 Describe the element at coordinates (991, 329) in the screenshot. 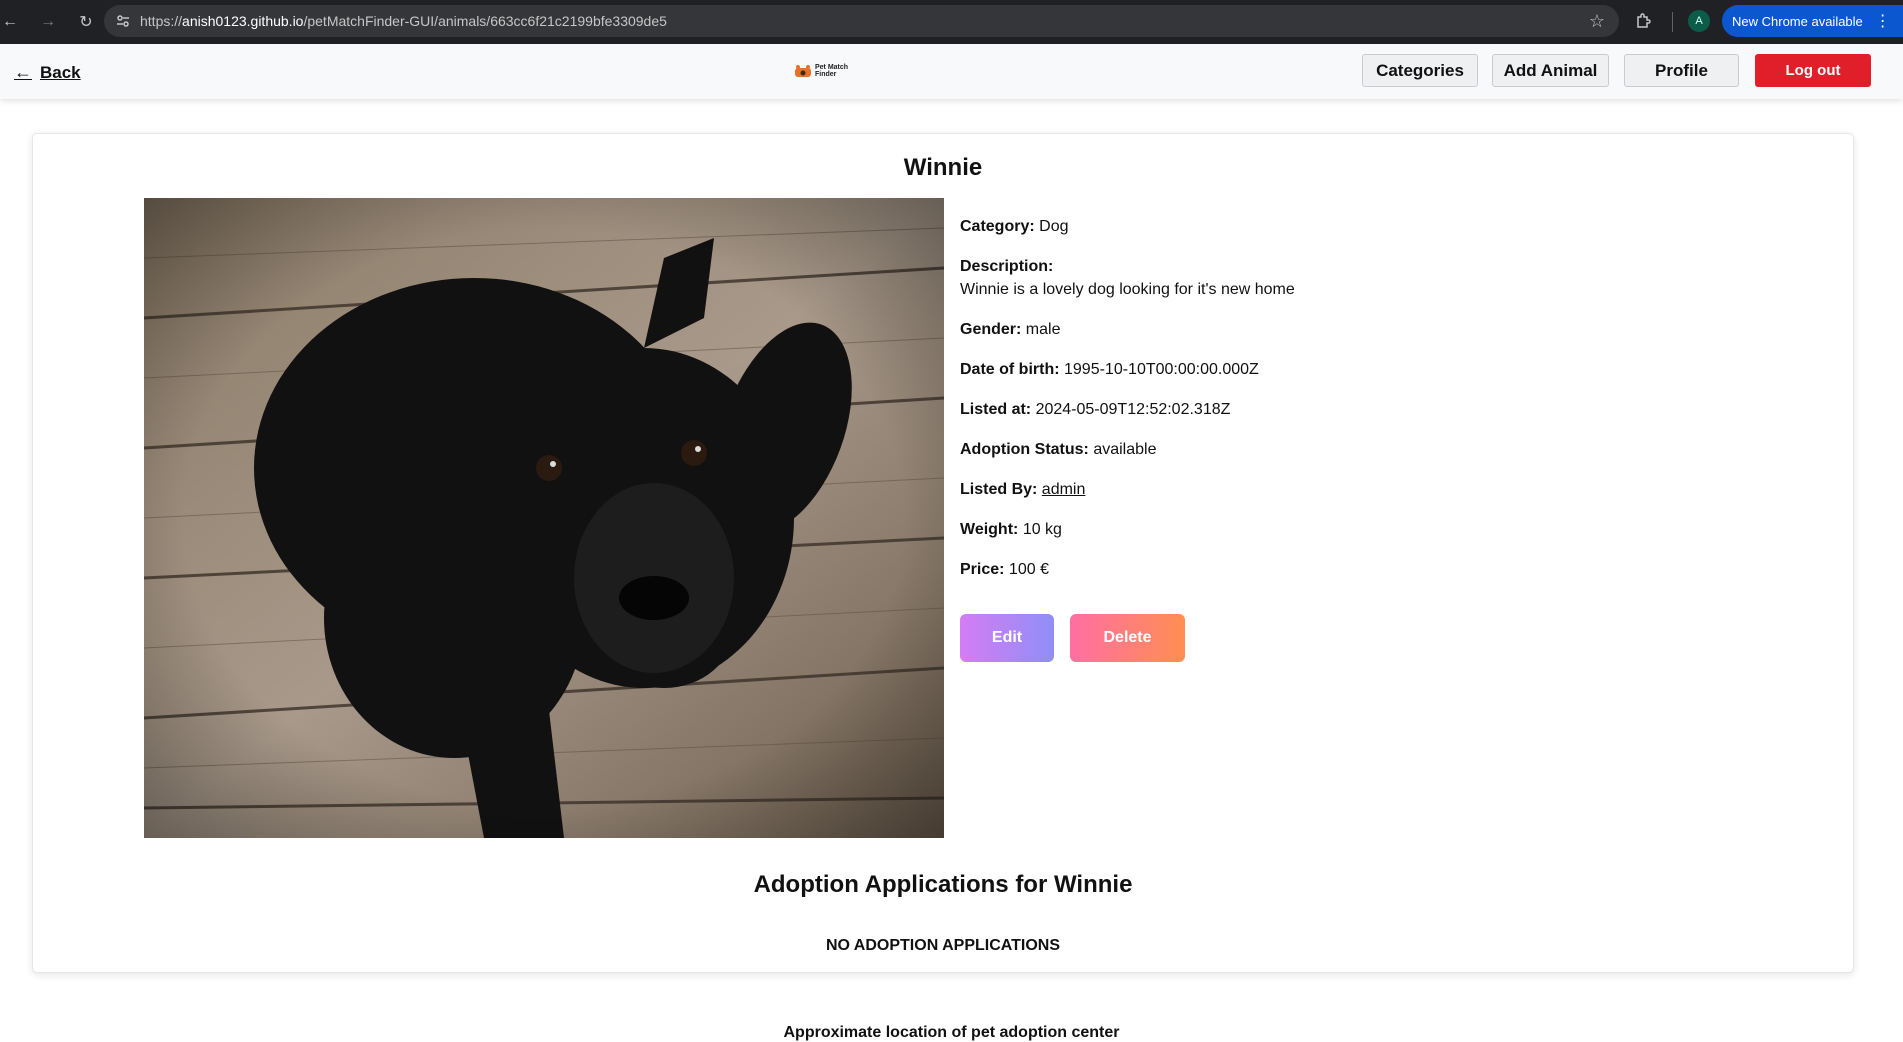

I see `gender-label: Gender:` at that location.